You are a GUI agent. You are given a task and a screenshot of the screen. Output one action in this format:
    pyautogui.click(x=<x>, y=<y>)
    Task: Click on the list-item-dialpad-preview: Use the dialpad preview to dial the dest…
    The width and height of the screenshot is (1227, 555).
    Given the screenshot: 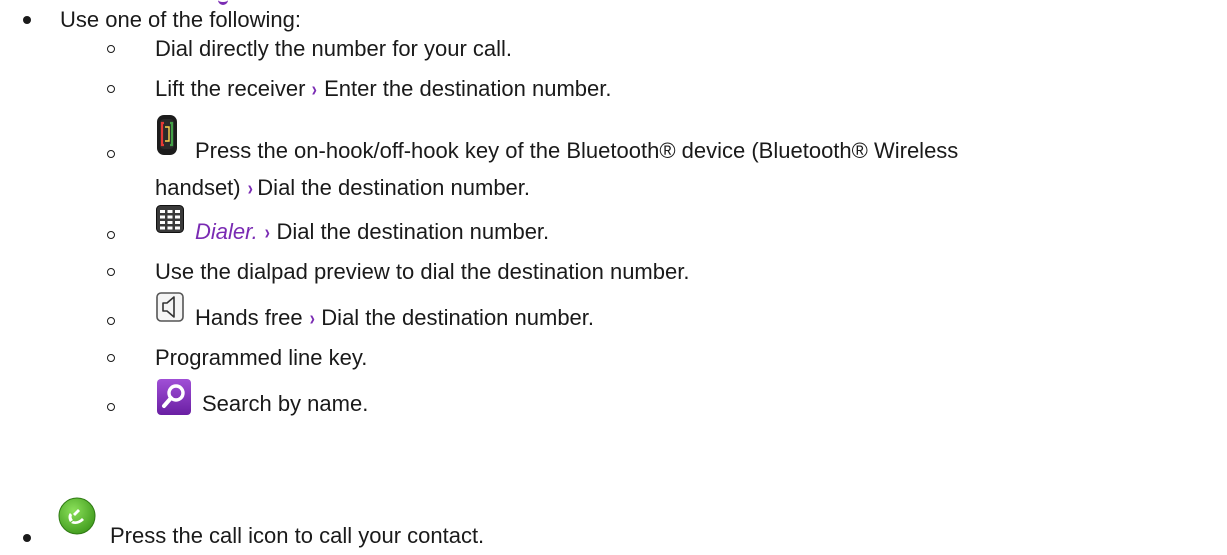 What is the action you would take?
    pyautogui.click(x=422, y=271)
    